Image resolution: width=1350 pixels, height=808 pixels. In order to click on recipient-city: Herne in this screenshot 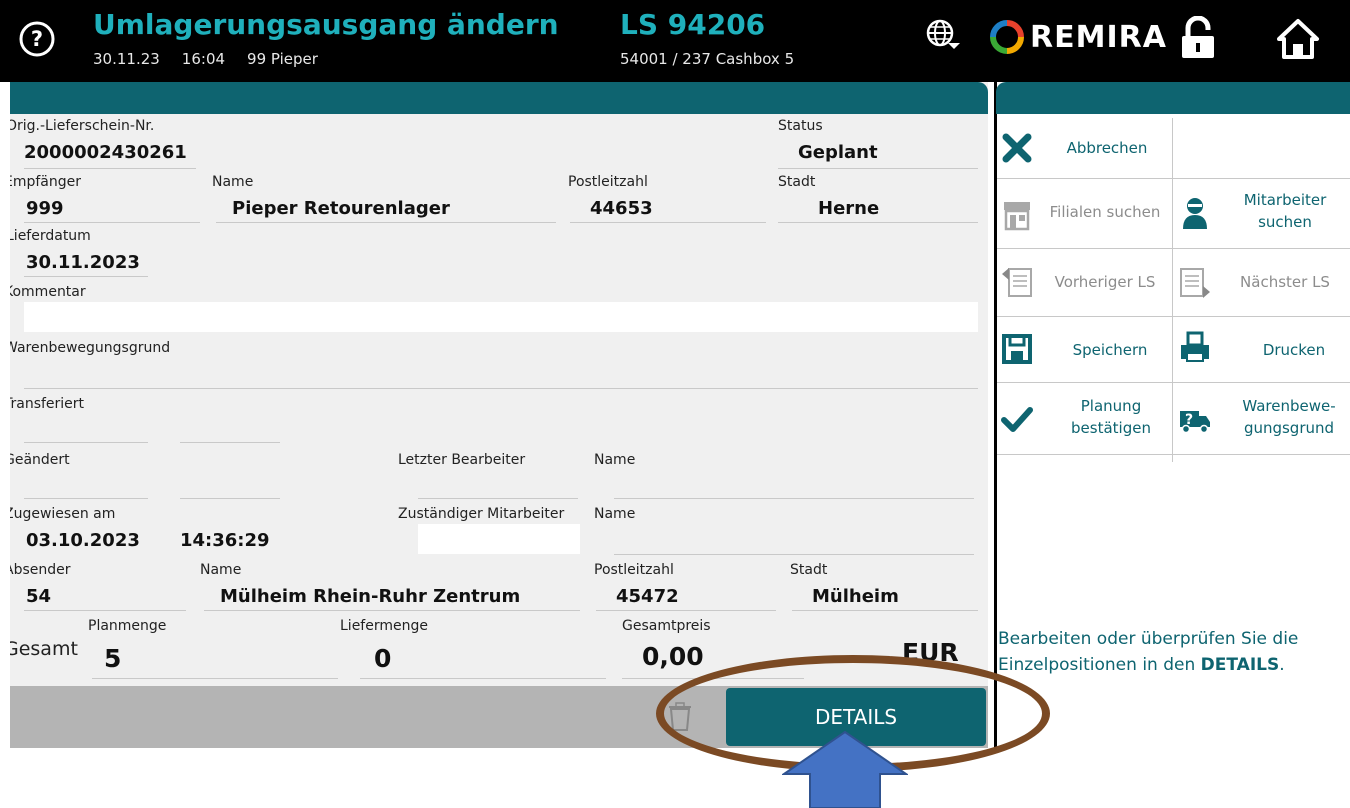, I will do `click(849, 208)`.